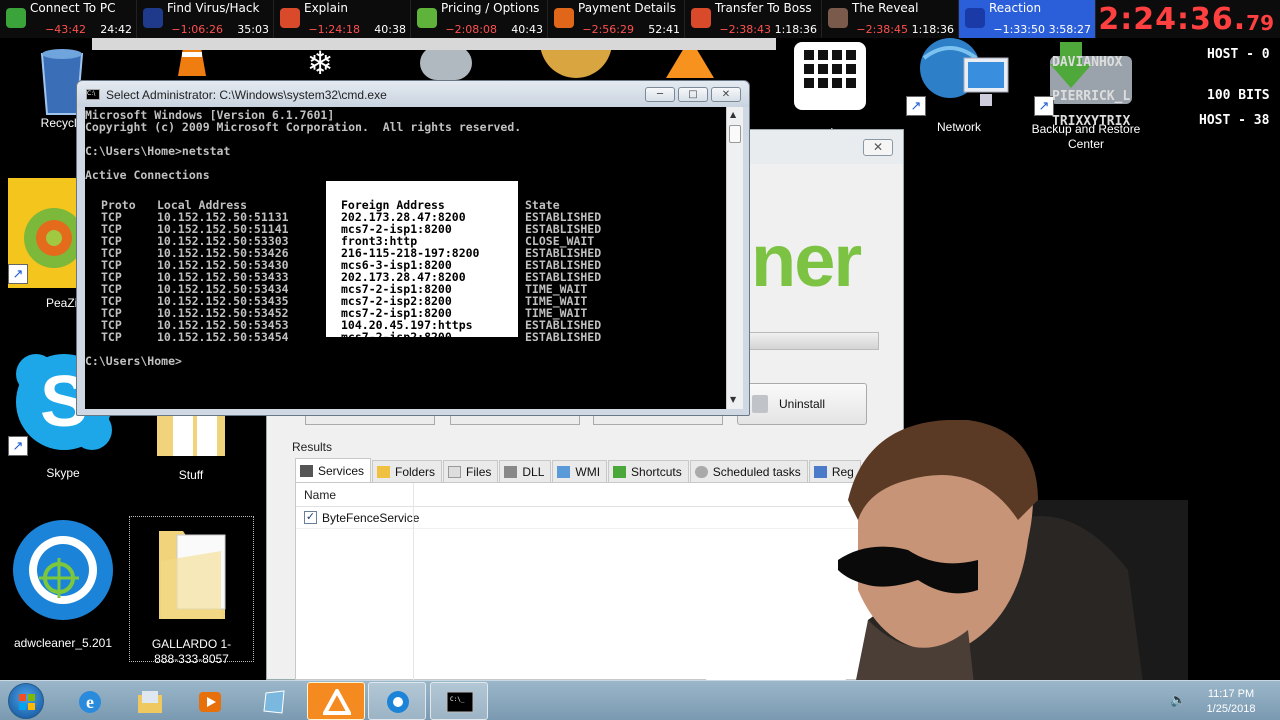 The height and width of the screenshot is (720, 1280). I want to click on split-time: 35:03, so click(253, 29).